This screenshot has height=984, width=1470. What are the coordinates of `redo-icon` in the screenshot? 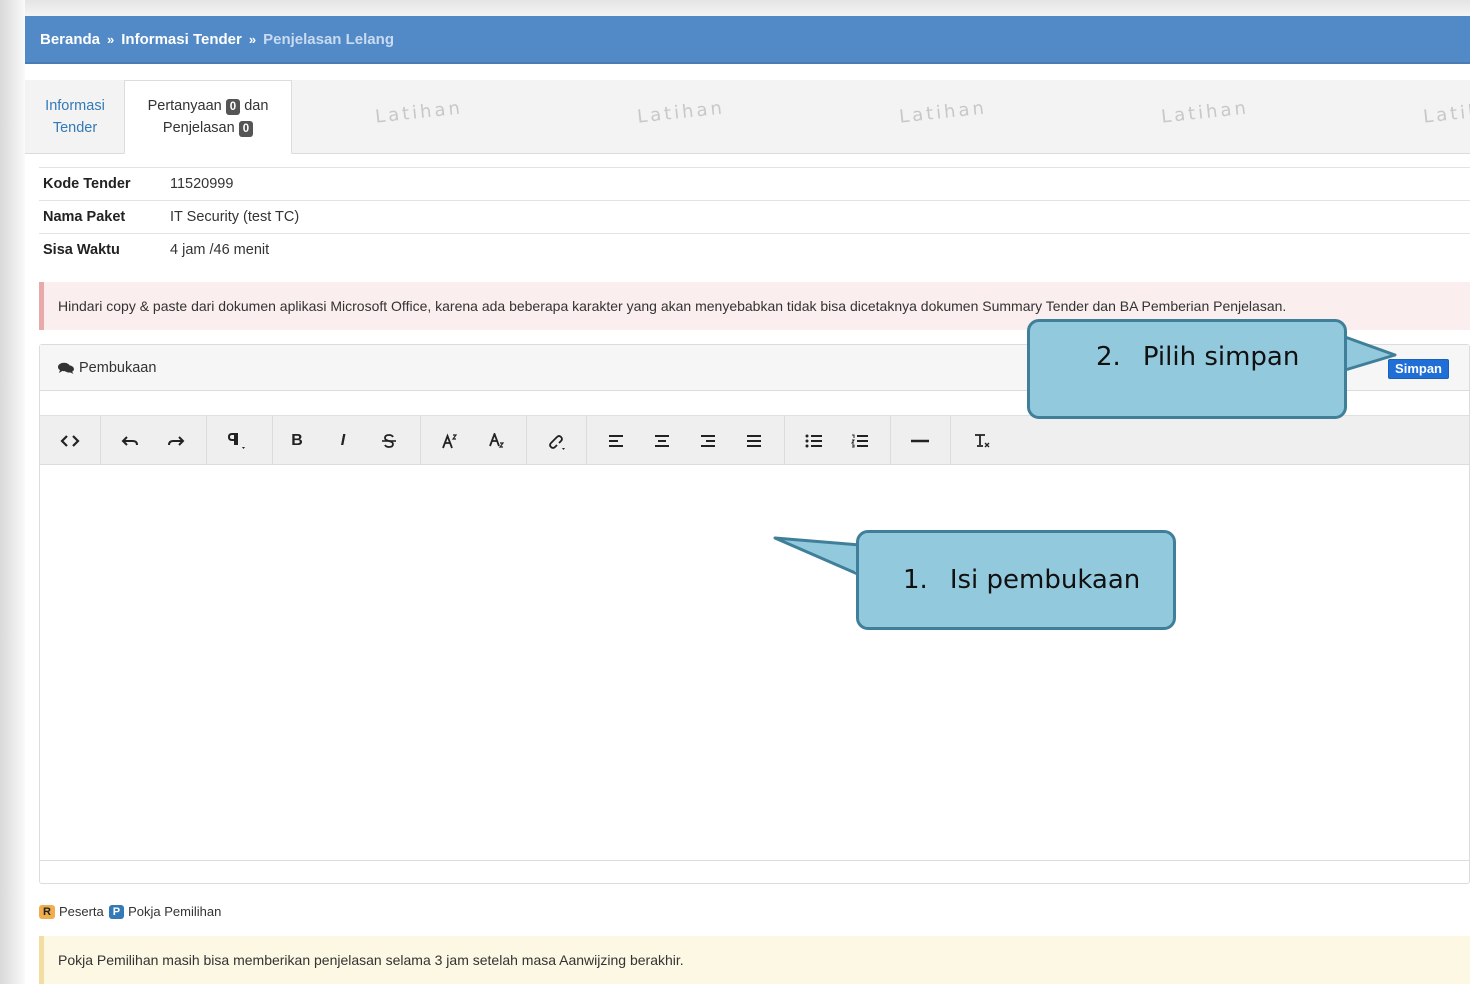 It's located at (176, 441).